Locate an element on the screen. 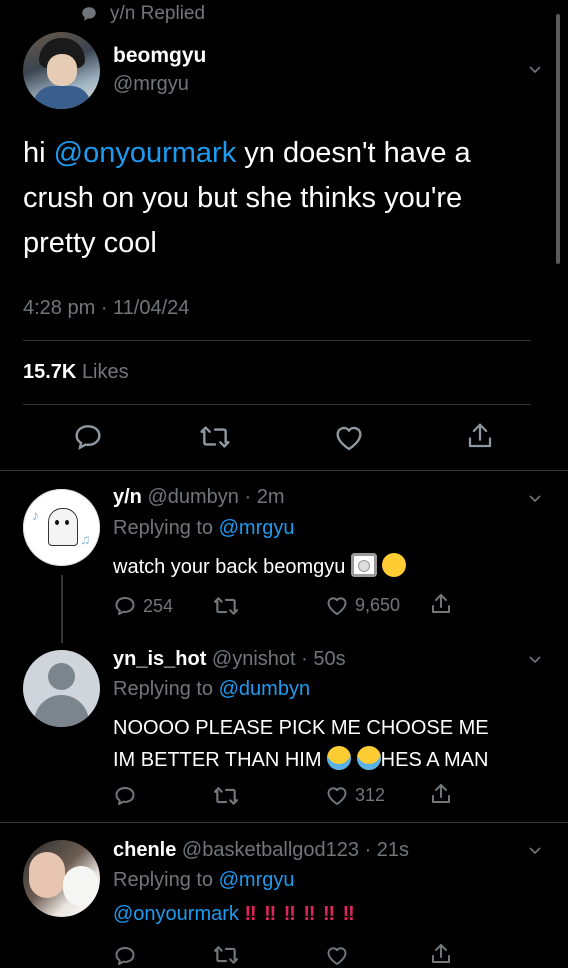 The image size is (568, 968). like-action: 9,650 is located at coordinates (362, 605).